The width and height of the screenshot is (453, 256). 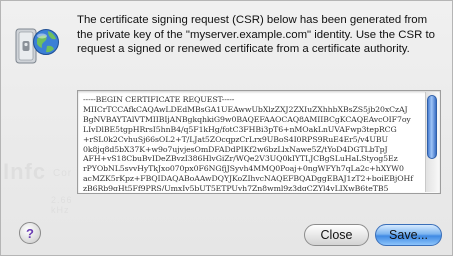 What do you see at coordinates (62, 205) in the screenshot?
I see `ghost-text-3: 2.66 kHz` at bounding box center [62, 205].